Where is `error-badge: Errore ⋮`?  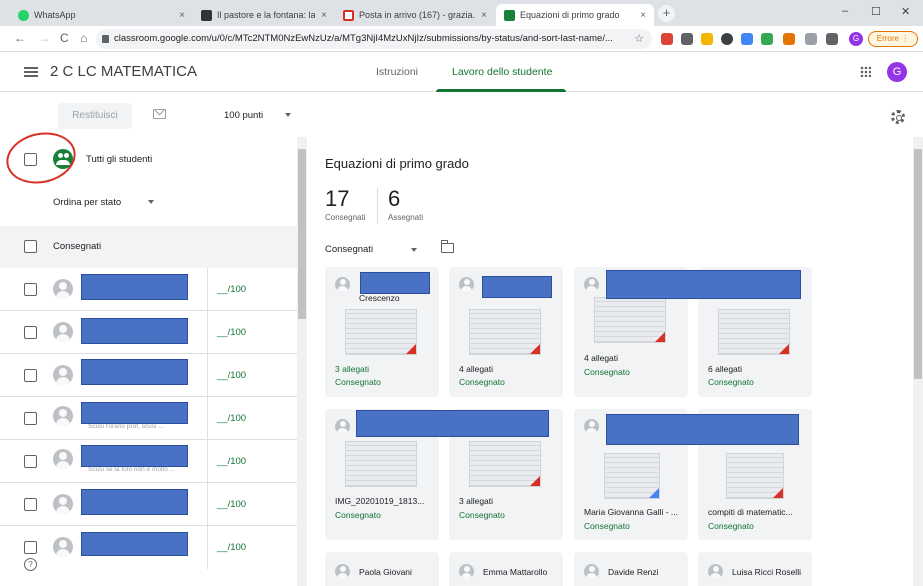 error-badge: Errore ⋮ is located at coordinates (893, 39).